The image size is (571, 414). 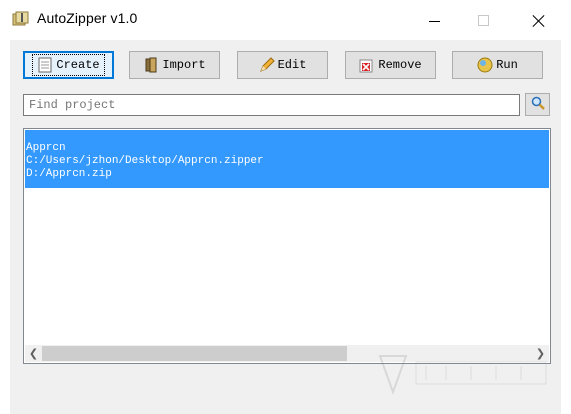 I want to click on edit-button-label: Edit, so click(x=292, y=65).